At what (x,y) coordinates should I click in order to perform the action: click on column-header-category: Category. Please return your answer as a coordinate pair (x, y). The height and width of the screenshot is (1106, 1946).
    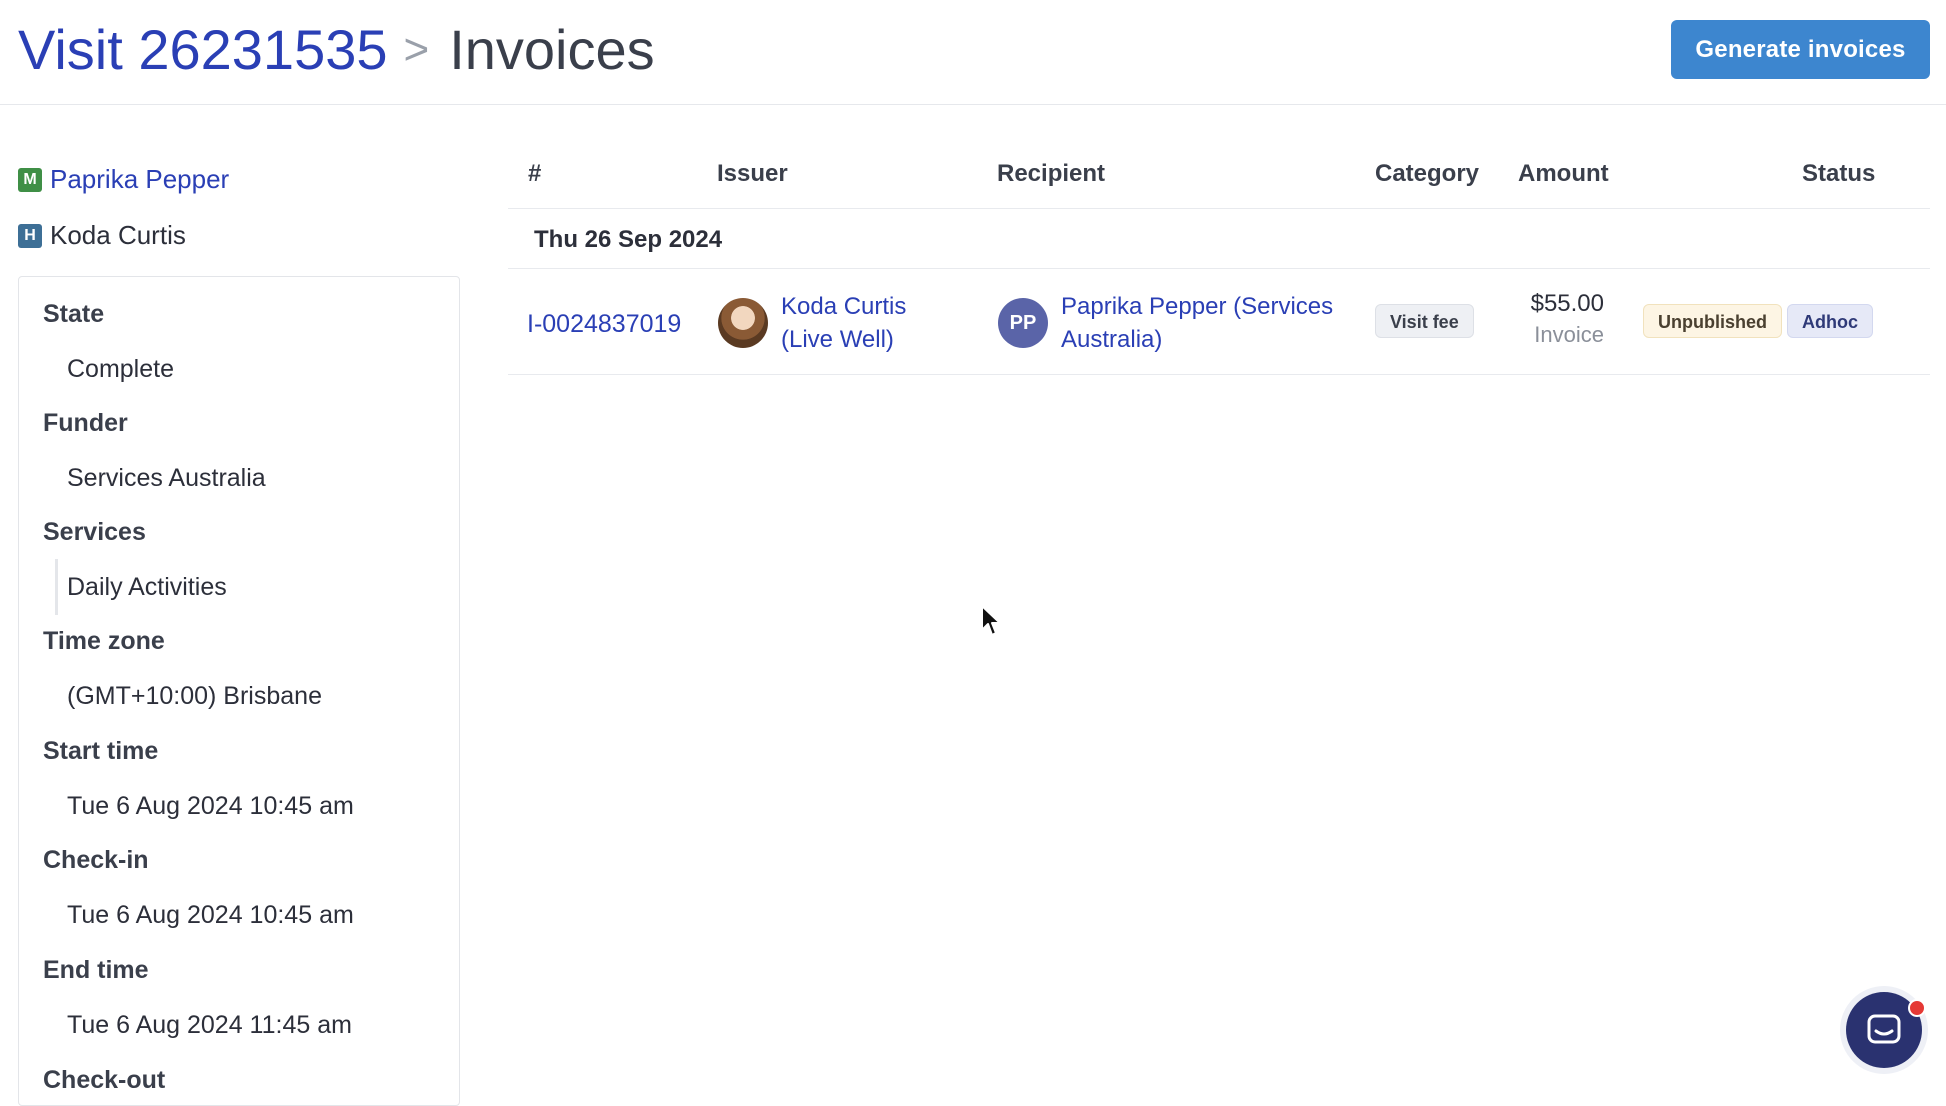
    Looking at the image, I should click on (1427, 173).